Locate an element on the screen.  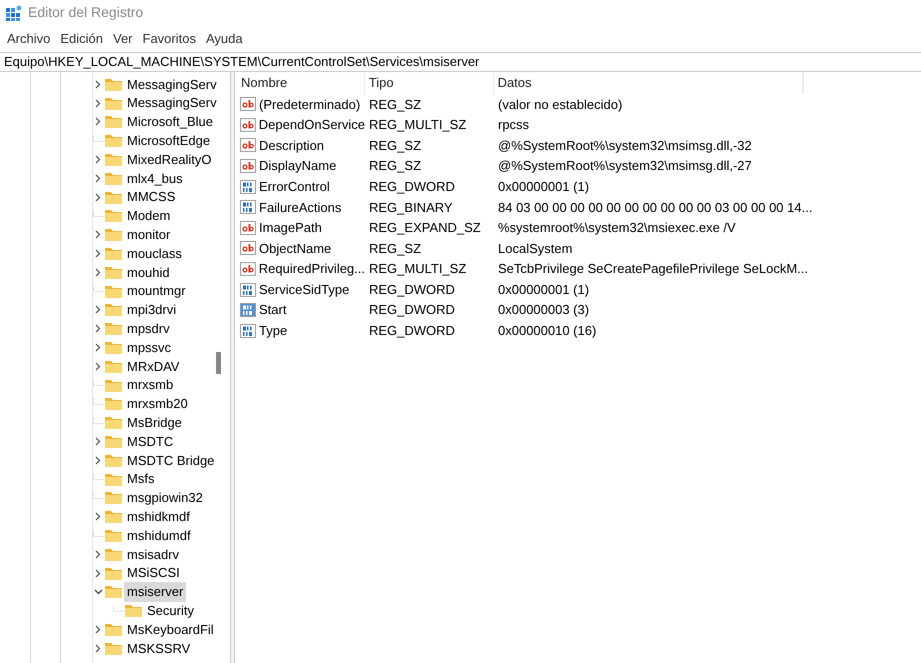
tree-item: mpsdrv is located at coordinates (148, 329).